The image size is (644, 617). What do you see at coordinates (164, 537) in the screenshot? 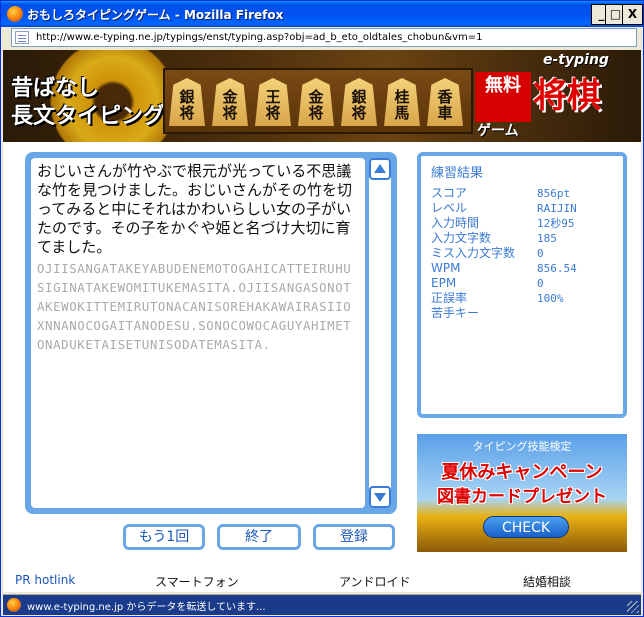
I see `retry-button: もう1回` at bounding box center [164, 537].